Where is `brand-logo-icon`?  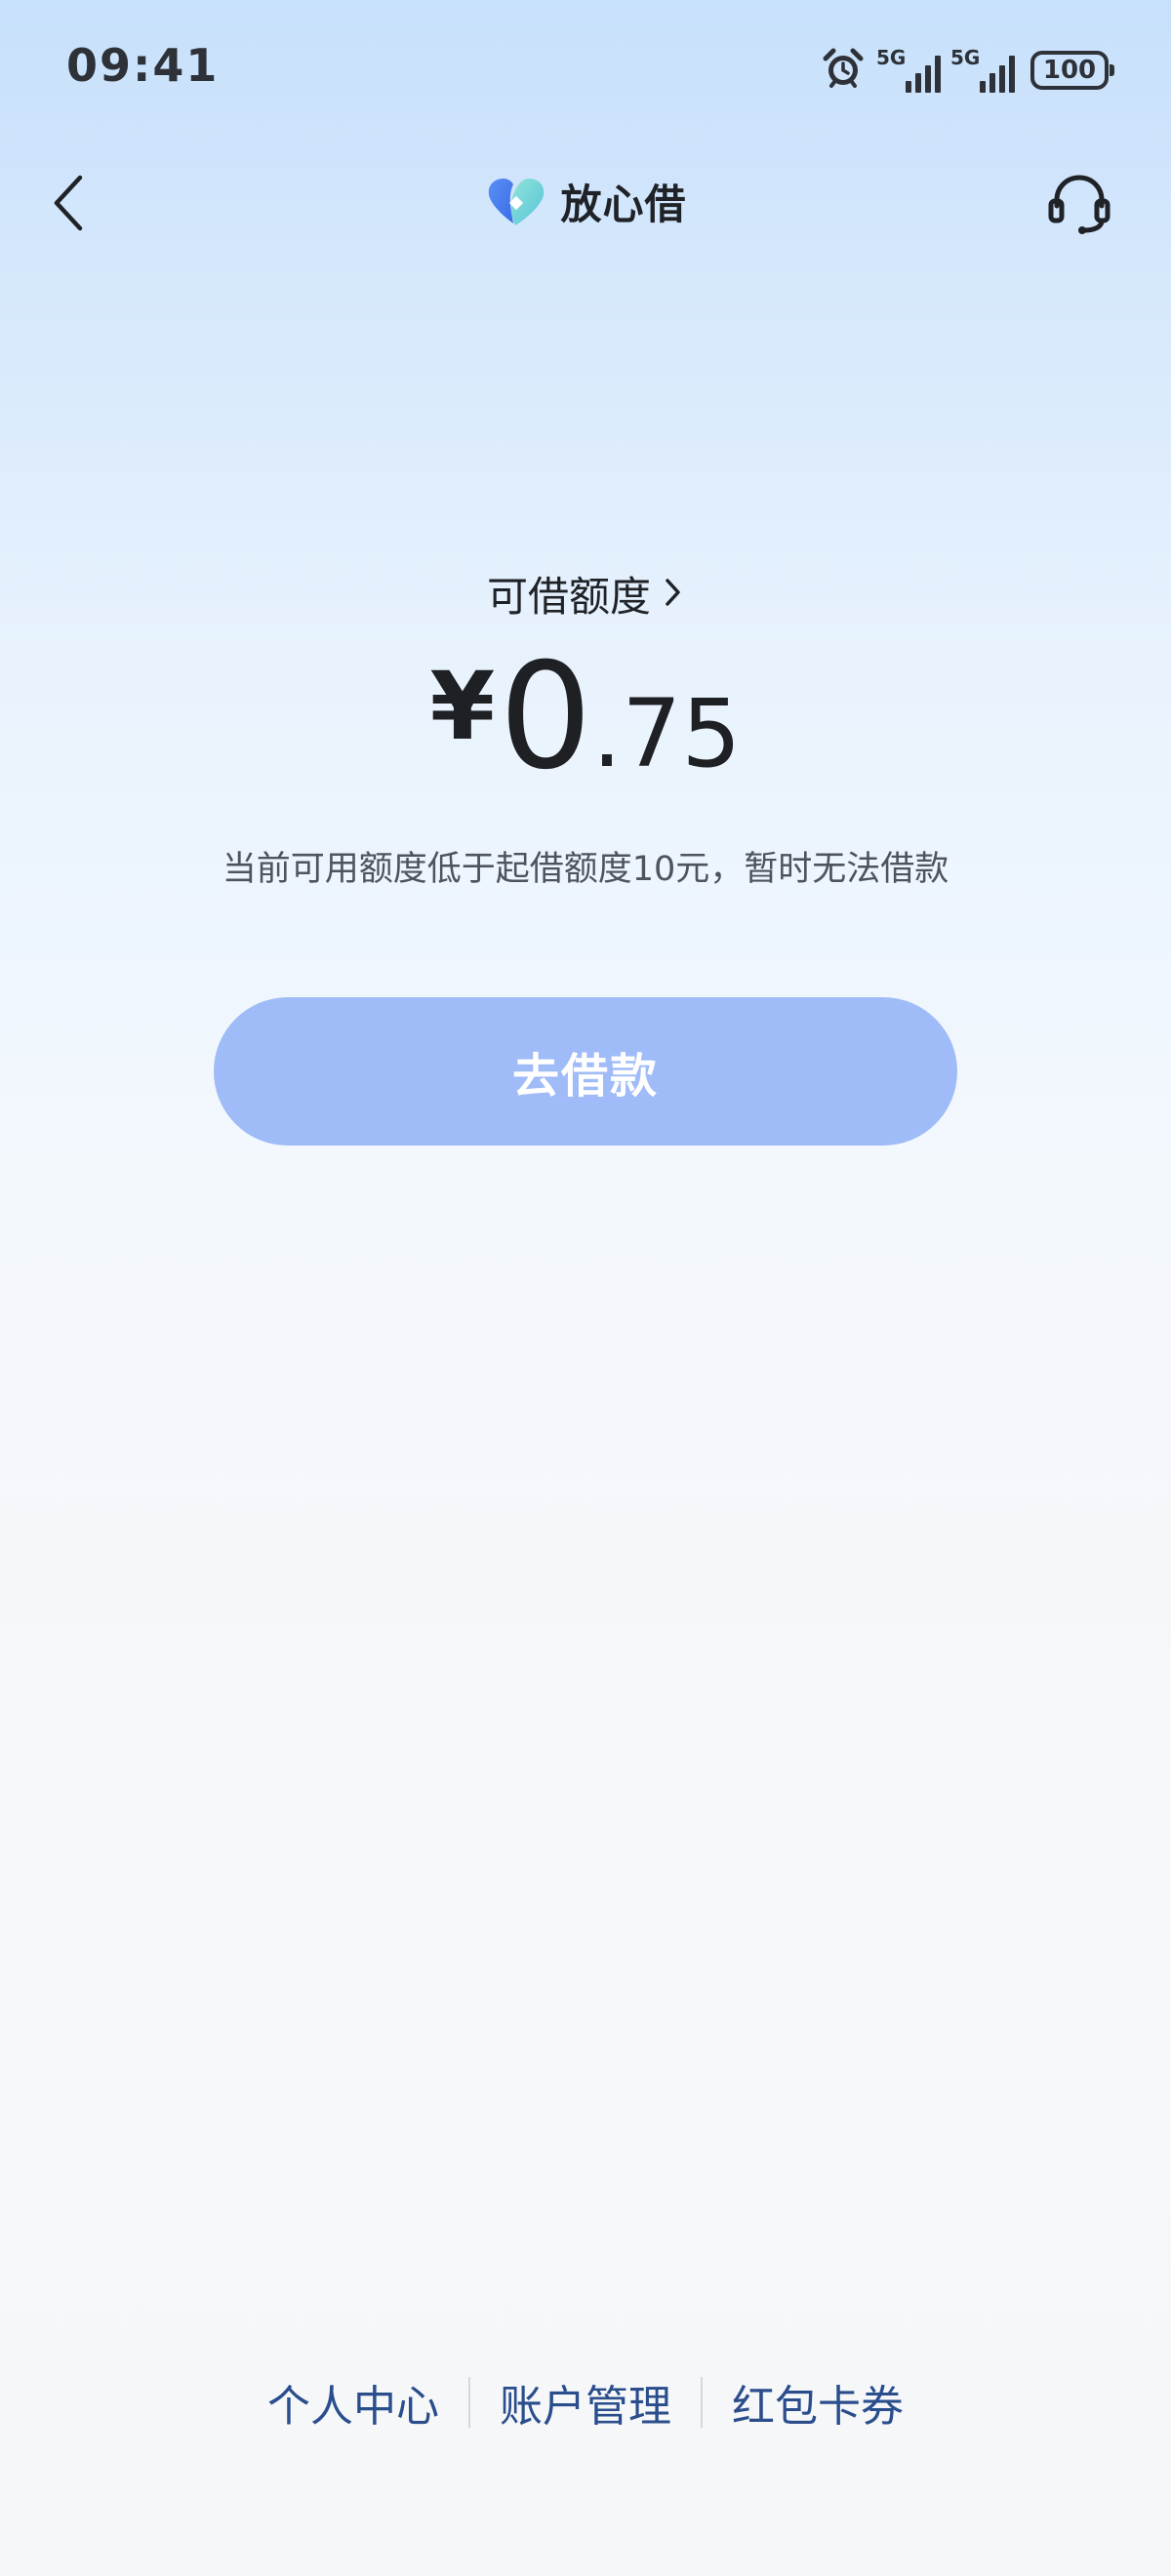 brand-logo-icon is located at coordinates (516, 202).